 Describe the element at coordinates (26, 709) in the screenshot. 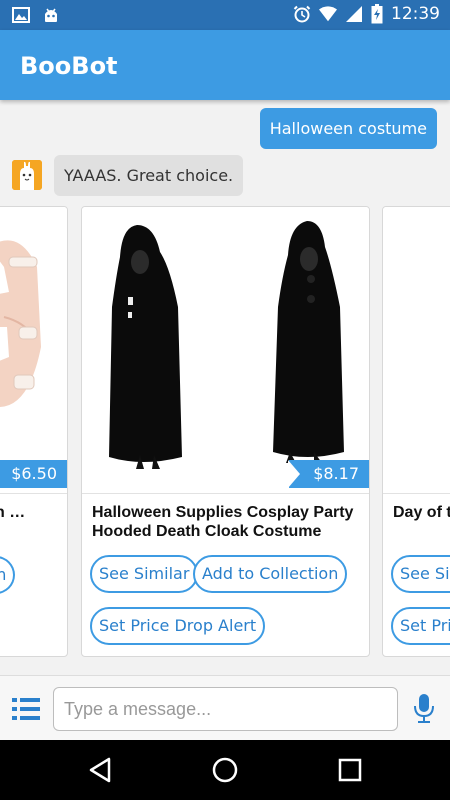

I see `list-menu-icon` at that location.